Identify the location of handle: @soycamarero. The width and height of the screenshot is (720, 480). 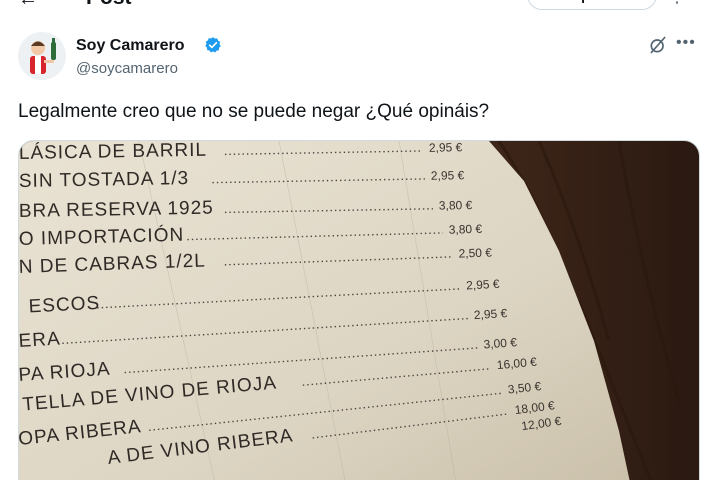
(127, 68).